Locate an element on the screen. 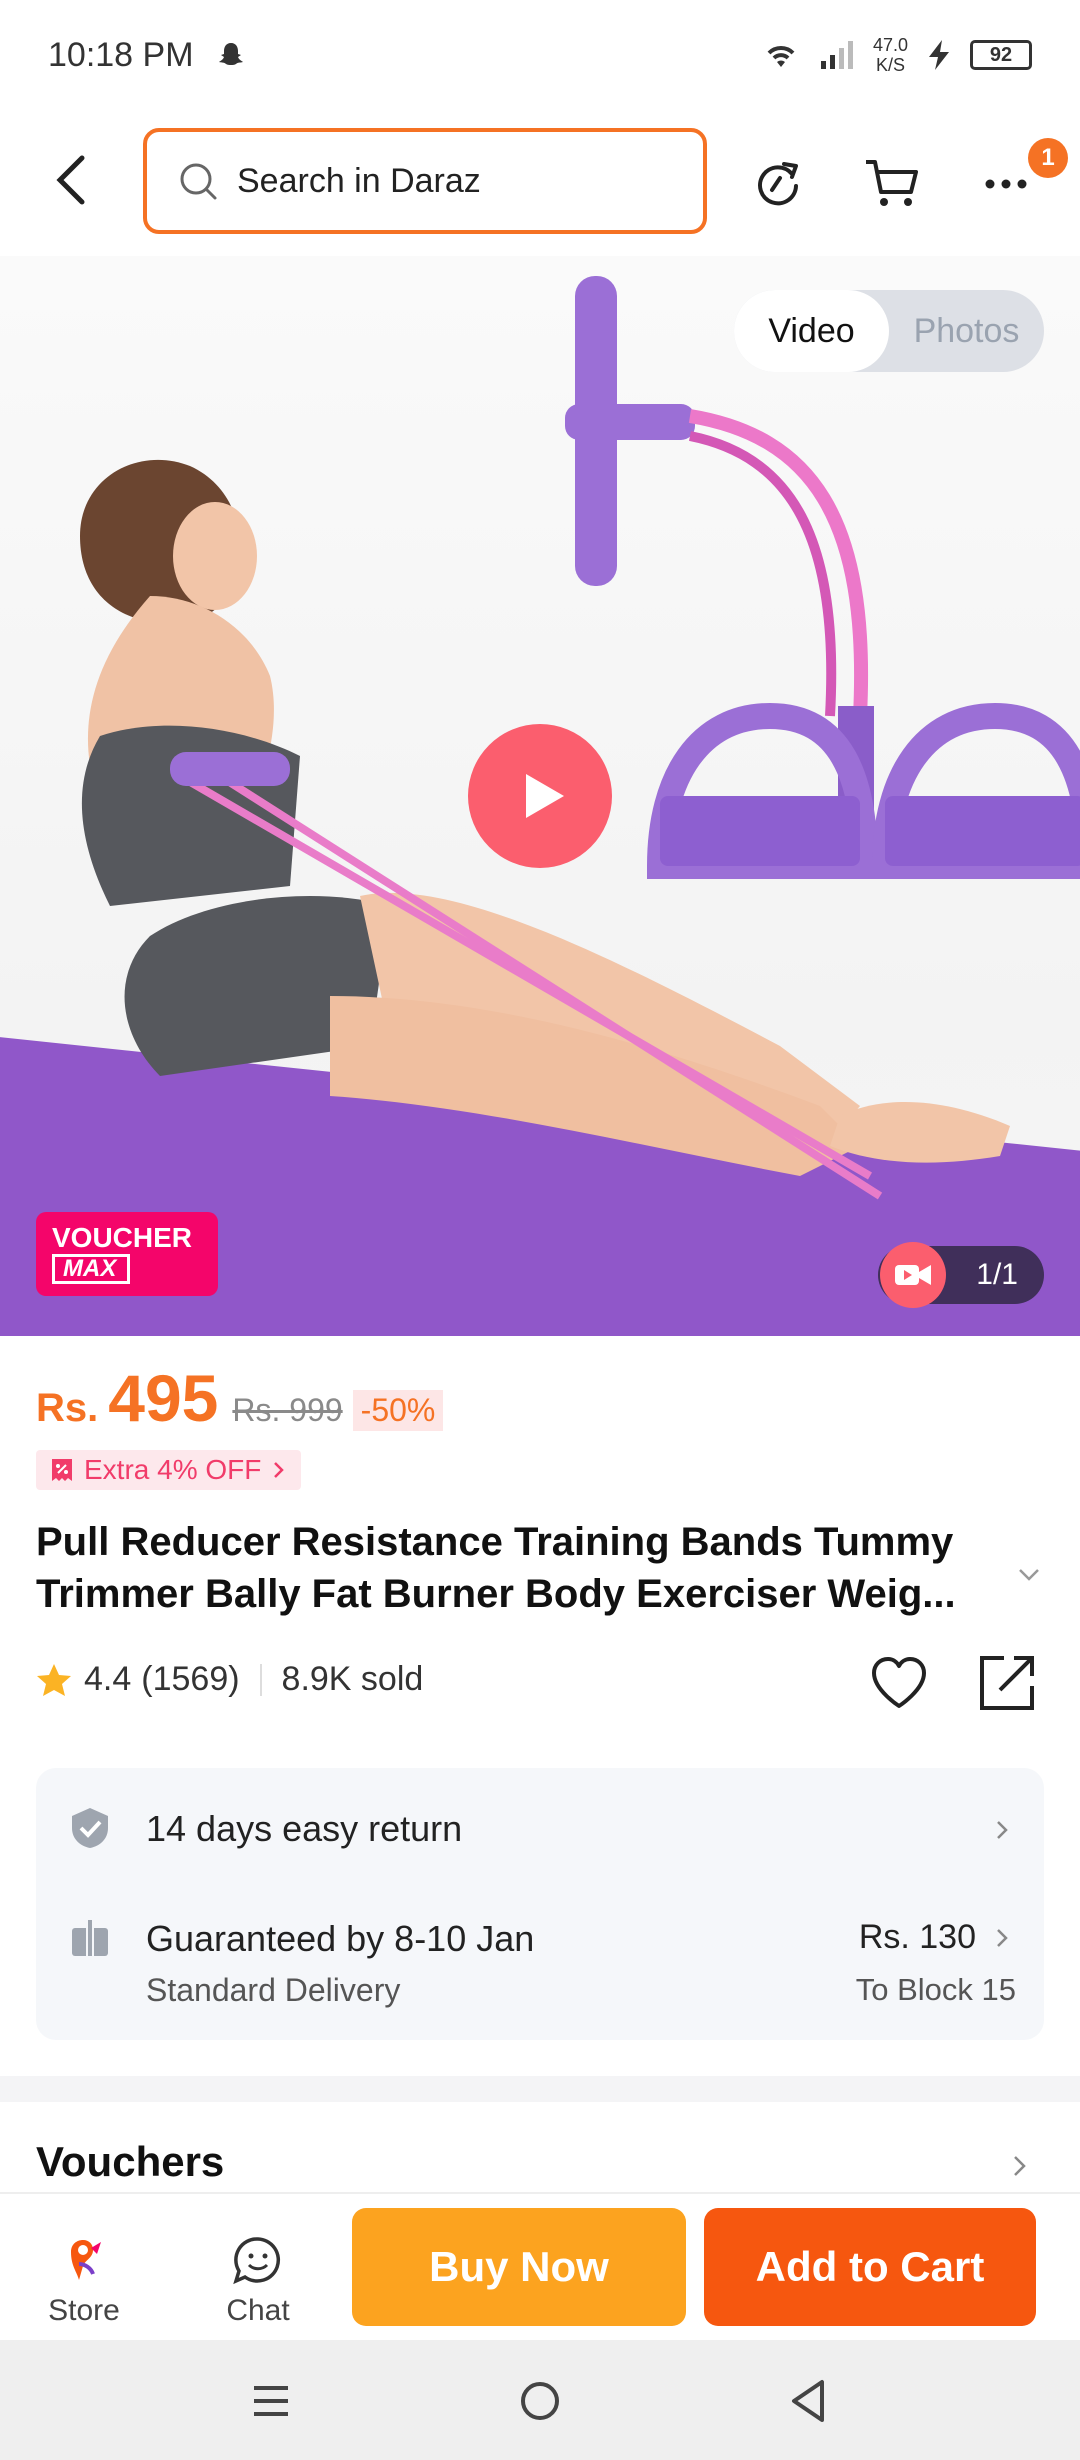 Image resolution: width=1080 pixels, height=2460 pixels. battery-level: 92 is located at coordinates (1001, 54).